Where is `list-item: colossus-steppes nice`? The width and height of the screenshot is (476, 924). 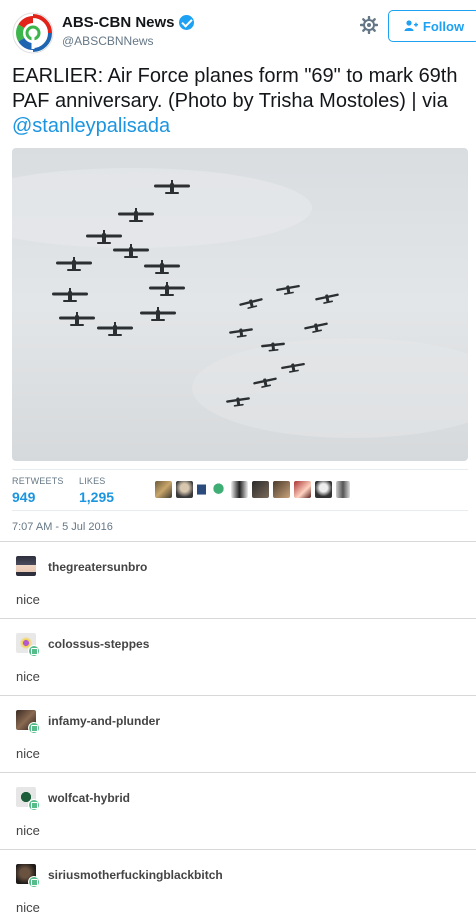
list-item: colossus-steppes nice is located at coordinates (238, 657).